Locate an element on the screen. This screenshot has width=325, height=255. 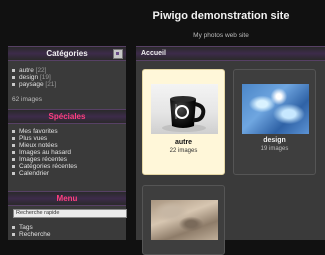
special-label: Mes favorites is located at coordinates (38, 131).